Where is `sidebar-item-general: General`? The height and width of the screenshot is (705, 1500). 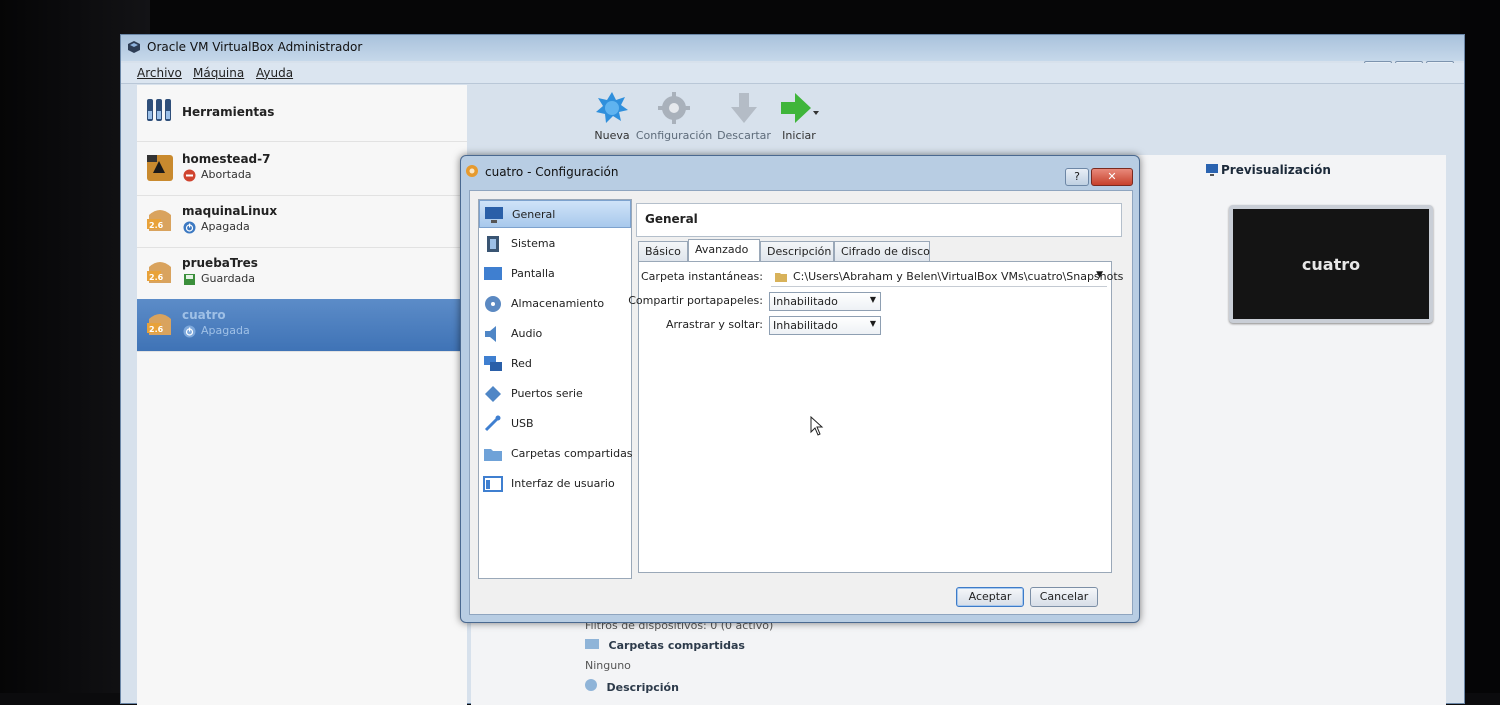
sidebar-item-general: General is located at coordinates (555, 214).